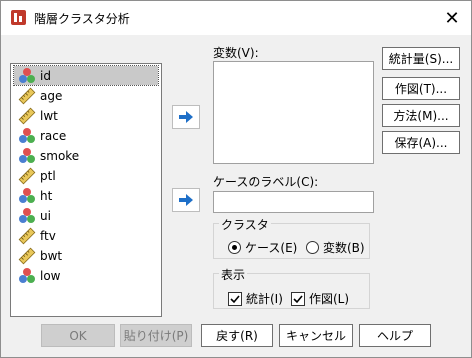 The image size is (472, 358). I want to click on variable-name: ftv, so click(48, 235).